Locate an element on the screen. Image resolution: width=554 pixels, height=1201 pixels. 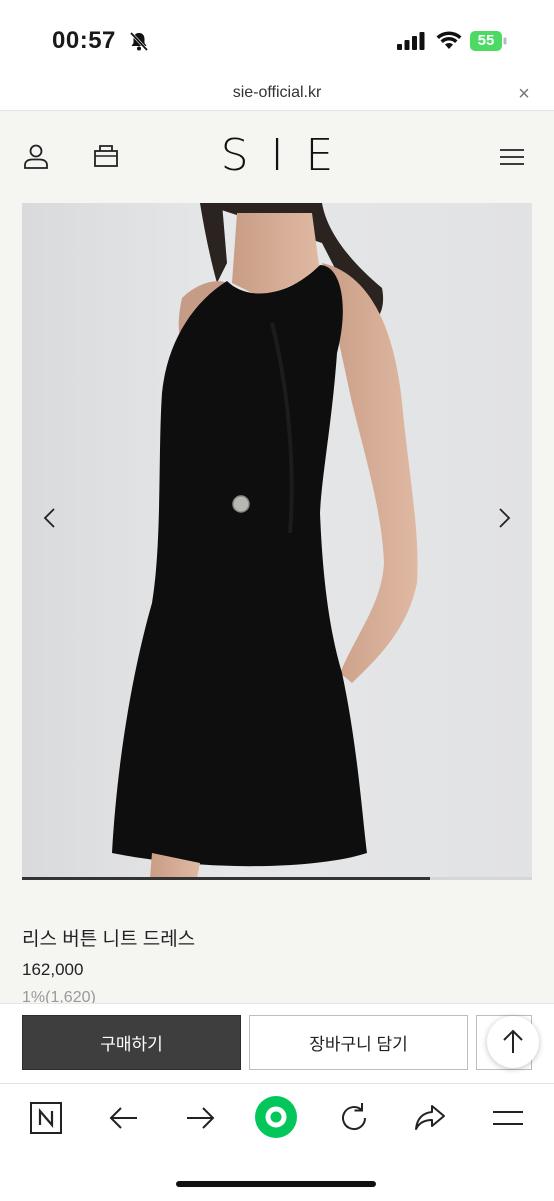
home-indicator is located at coordinates (276, 1184).